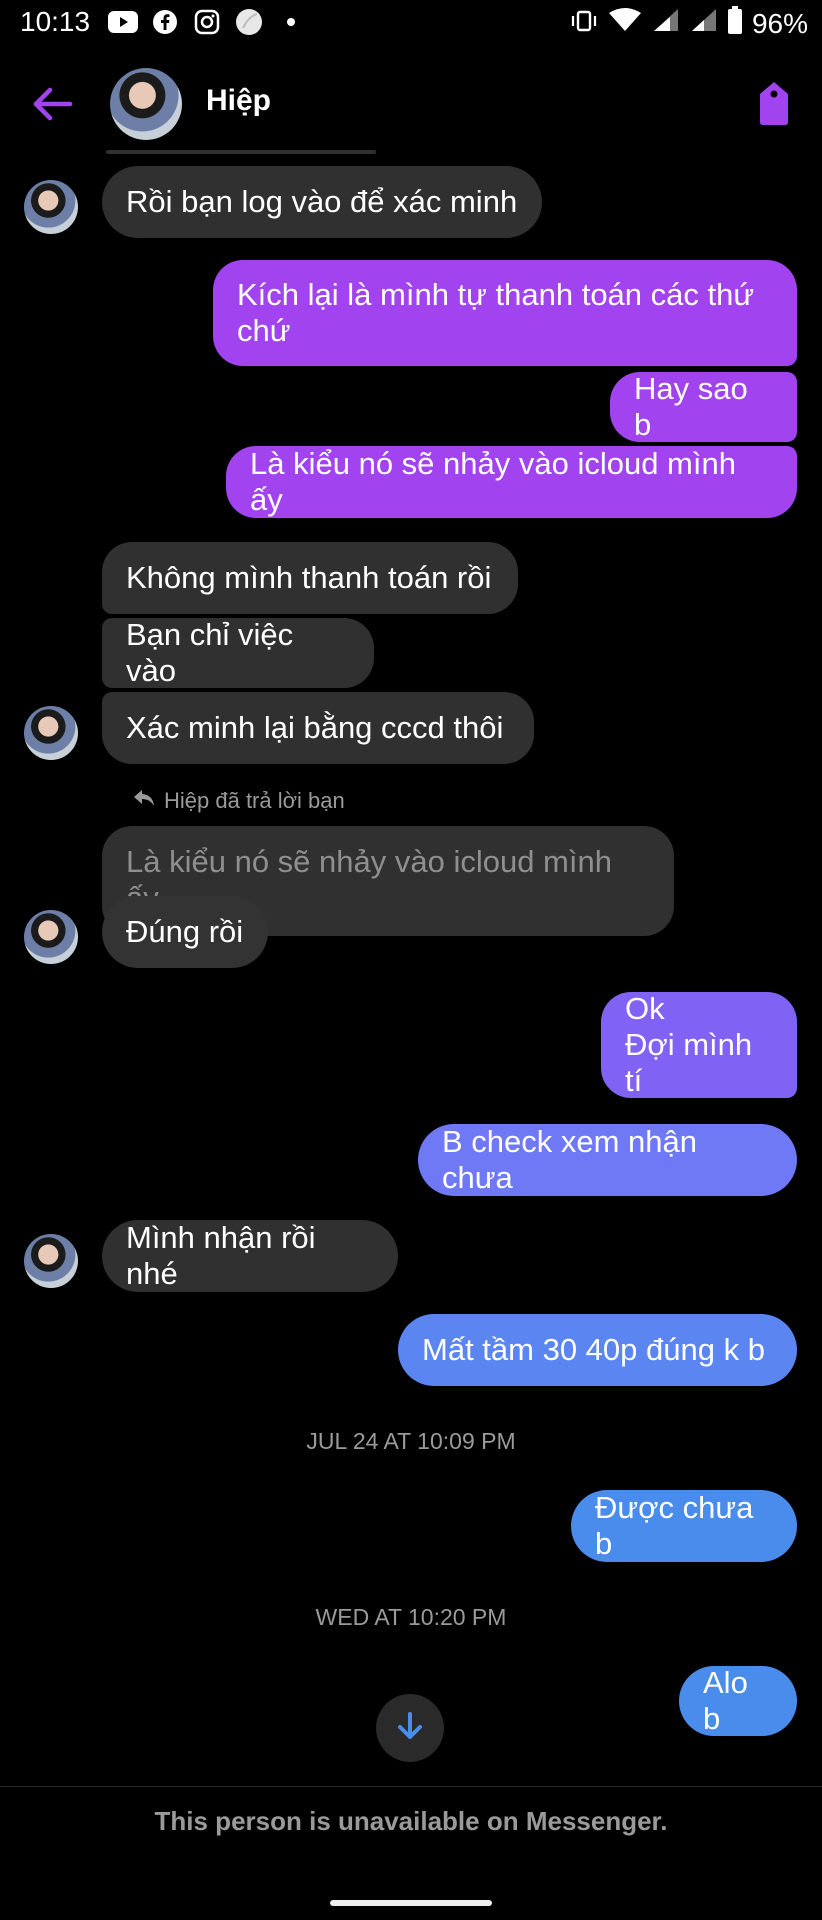 This screenshot has width=822, height=1920. Describe the element at coordinates (55, 21) in the screenshot. I see `status-time: 10:13` at that location.